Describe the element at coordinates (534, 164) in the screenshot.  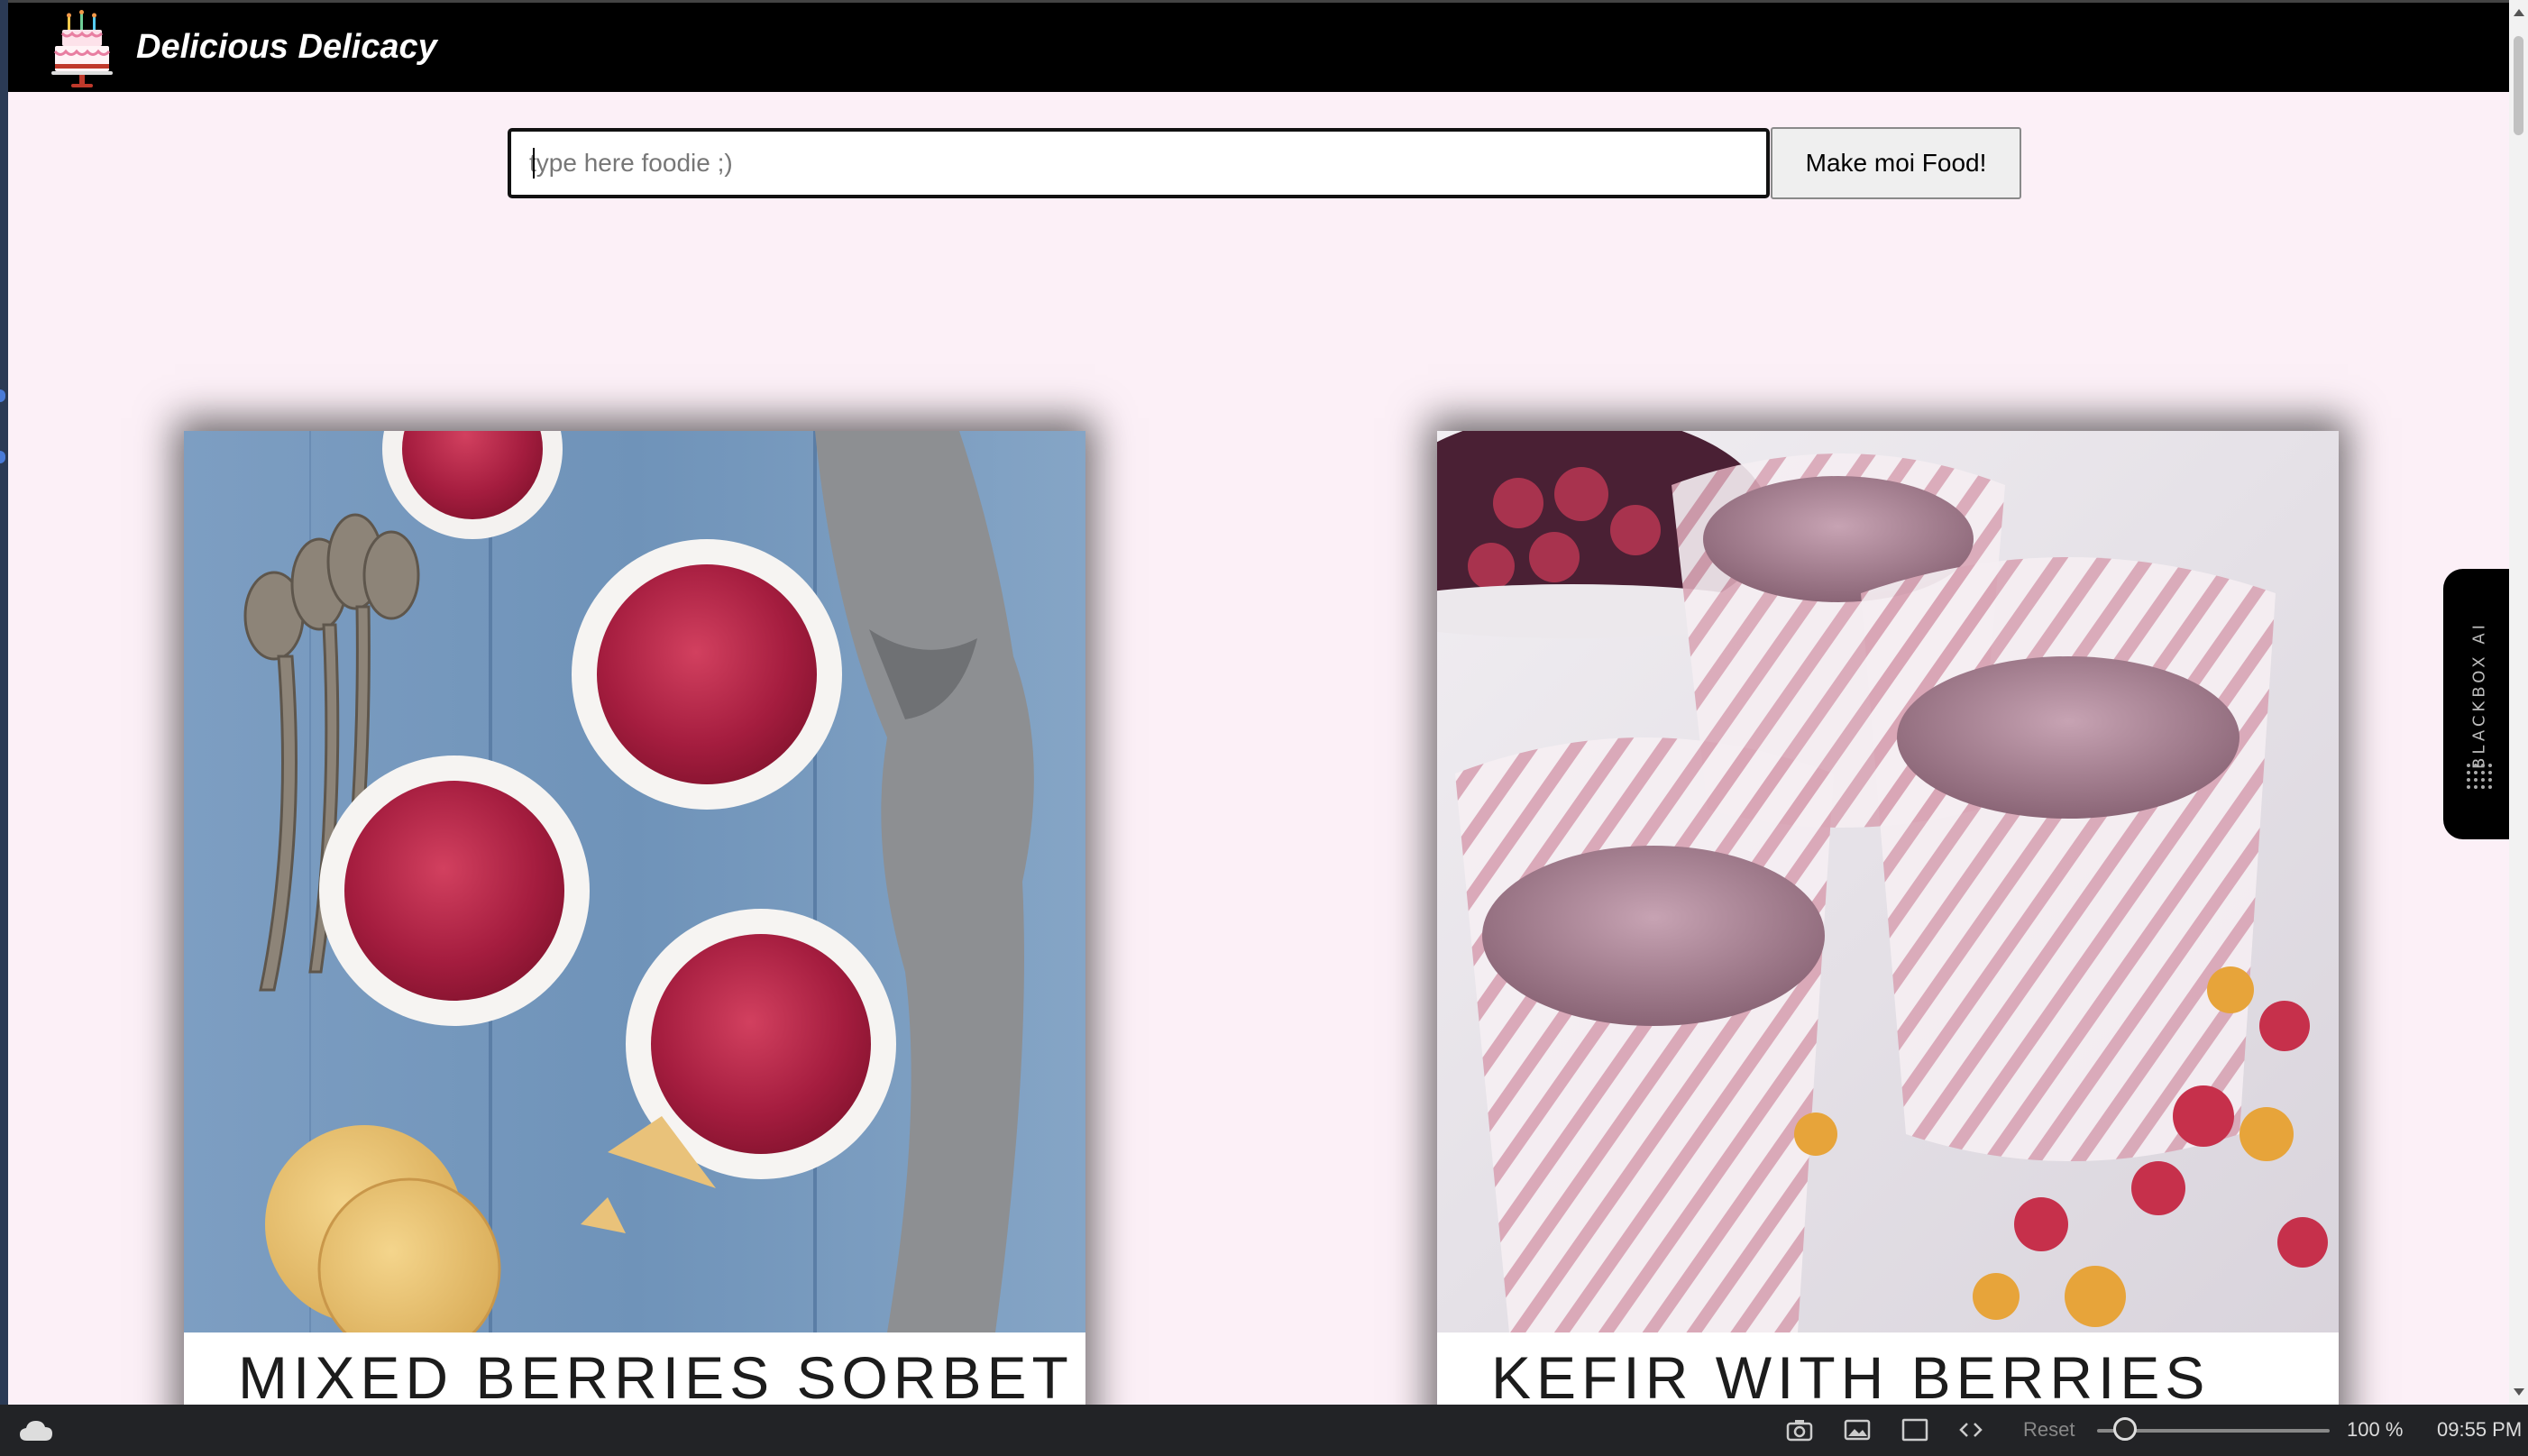
I see `text-cursor` at that location.